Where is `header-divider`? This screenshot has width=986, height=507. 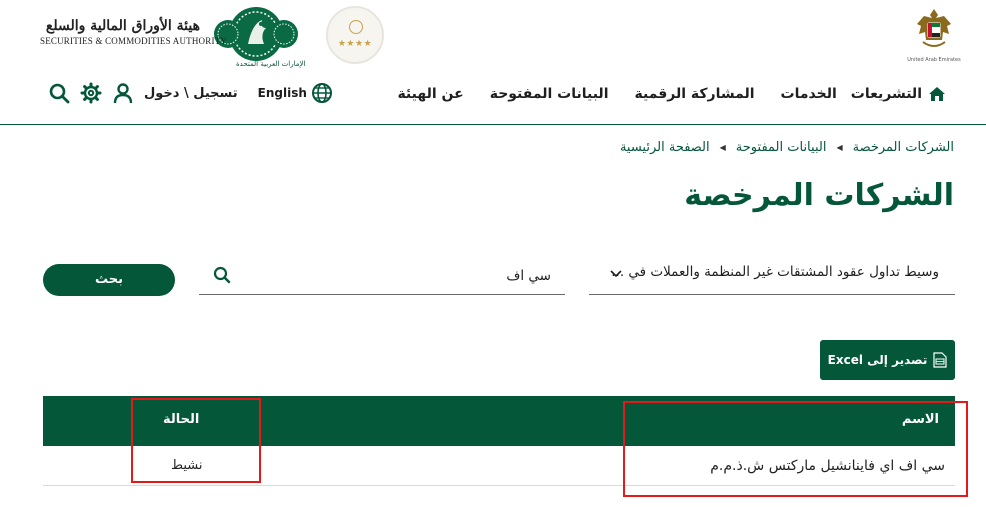
header-divider is located at coordinates (493, 124).